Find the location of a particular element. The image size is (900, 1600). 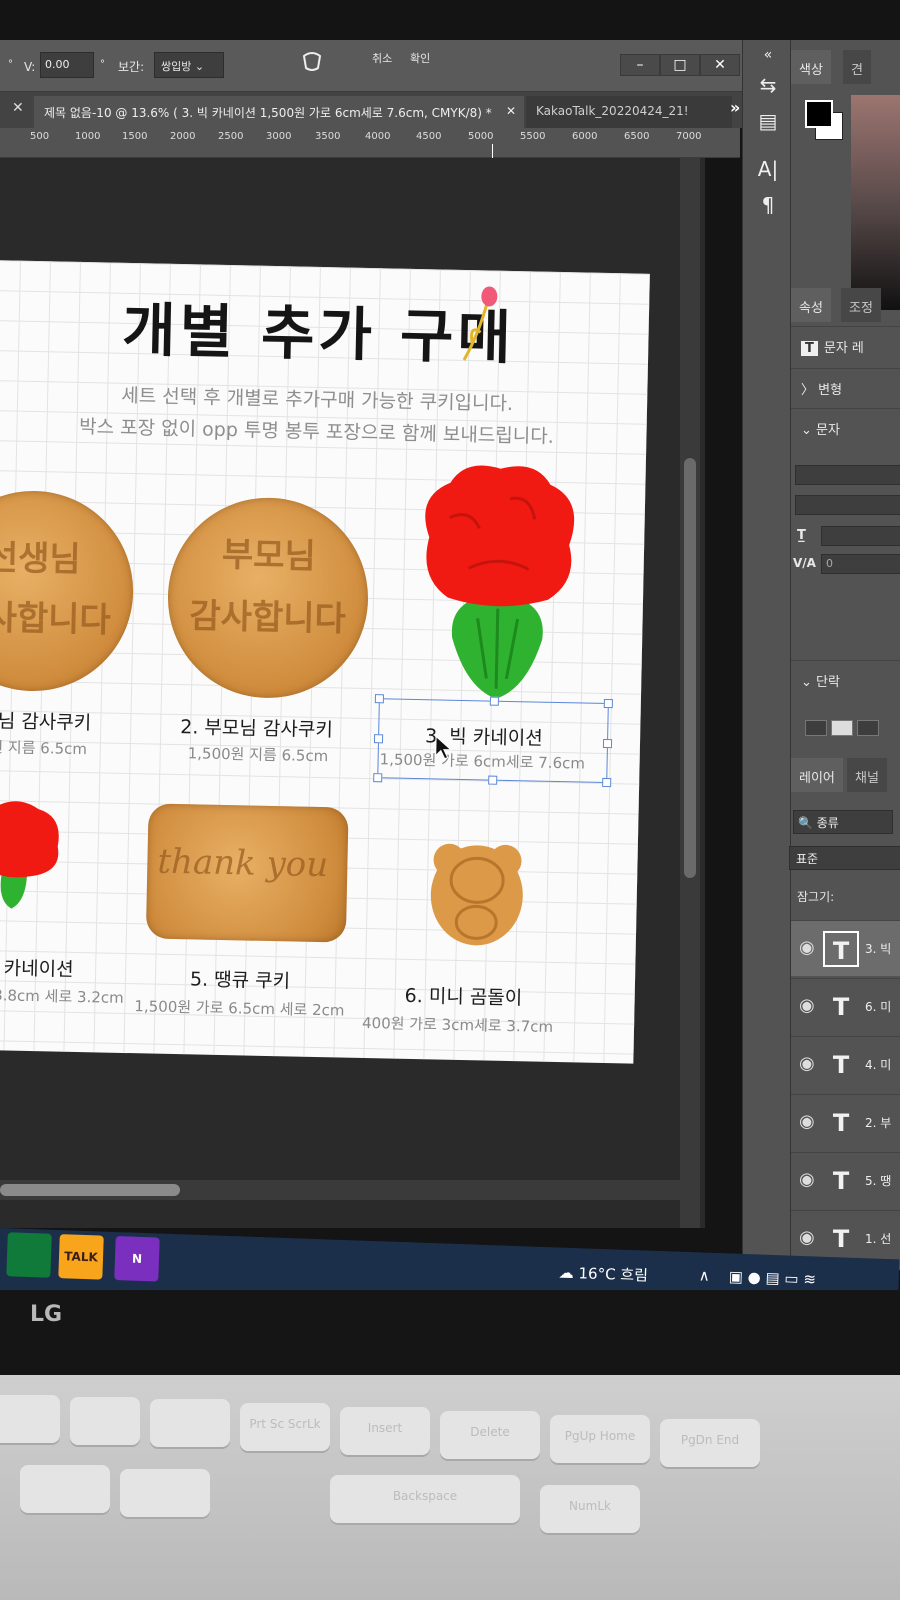

text-layer-icon: T is located at coordinates (809, 348).